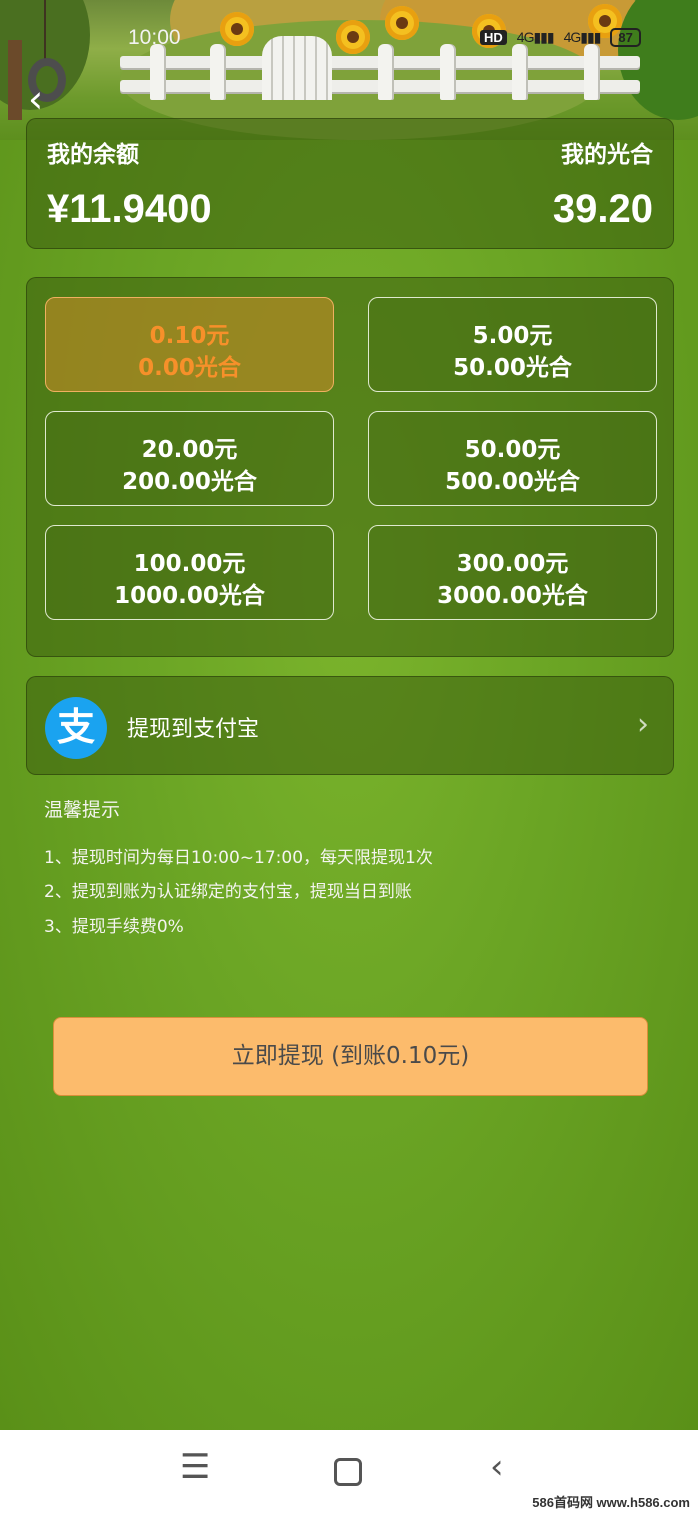 The height and width of the screenshot is (1514, 698). I want to click on withdraw-option: 50.00元 500.00光合, so click(512, 458).